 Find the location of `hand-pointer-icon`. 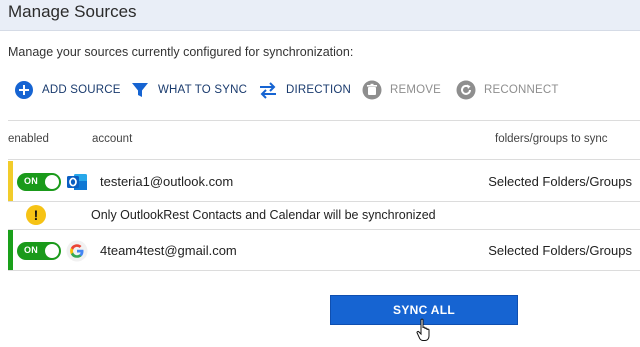

hand-pointer-icon is located at coordinates (425, 330).